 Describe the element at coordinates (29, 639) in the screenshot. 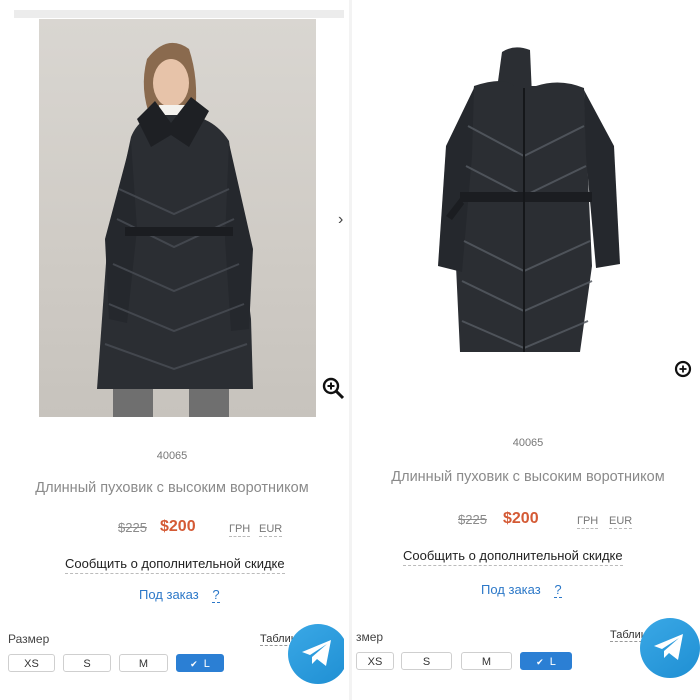

I see `size-label: Размер` at that location.